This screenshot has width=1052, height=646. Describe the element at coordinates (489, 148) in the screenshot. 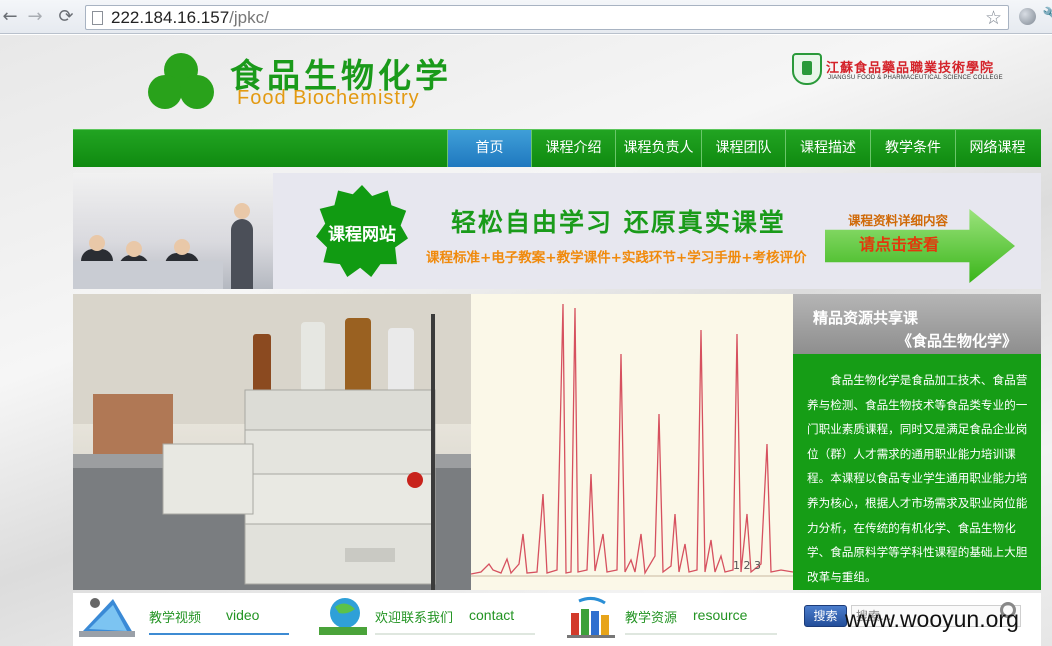

I see `nav-item-1: 首页` at that location.